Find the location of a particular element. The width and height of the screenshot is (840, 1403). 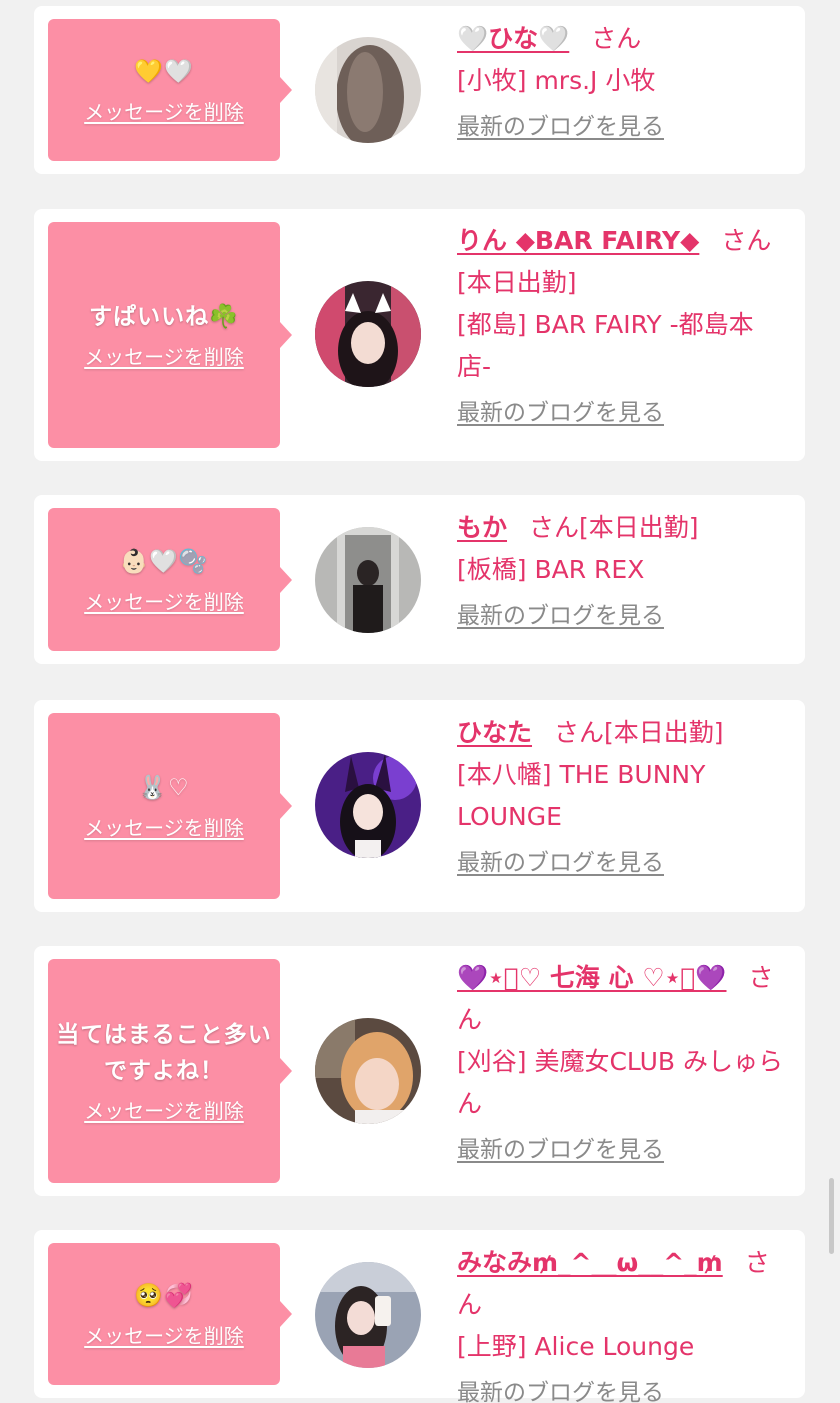

avatar-photo-phone is located at coordinates (368, 1315).